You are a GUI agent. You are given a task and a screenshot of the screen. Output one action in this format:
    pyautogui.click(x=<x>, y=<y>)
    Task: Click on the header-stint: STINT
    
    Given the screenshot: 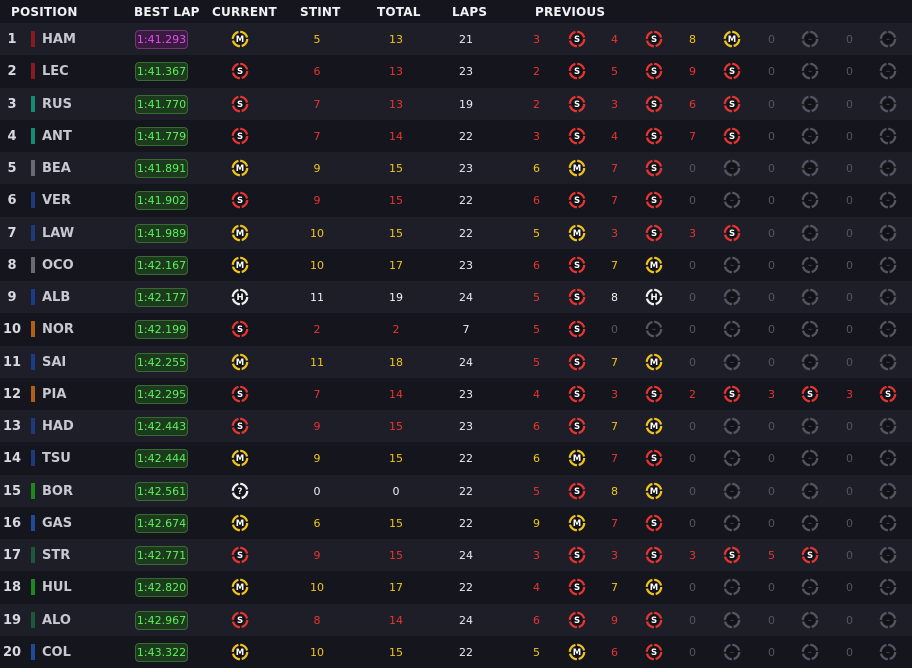 What is the action you would take?
    pyautogui.click(x=320, y=12)
    